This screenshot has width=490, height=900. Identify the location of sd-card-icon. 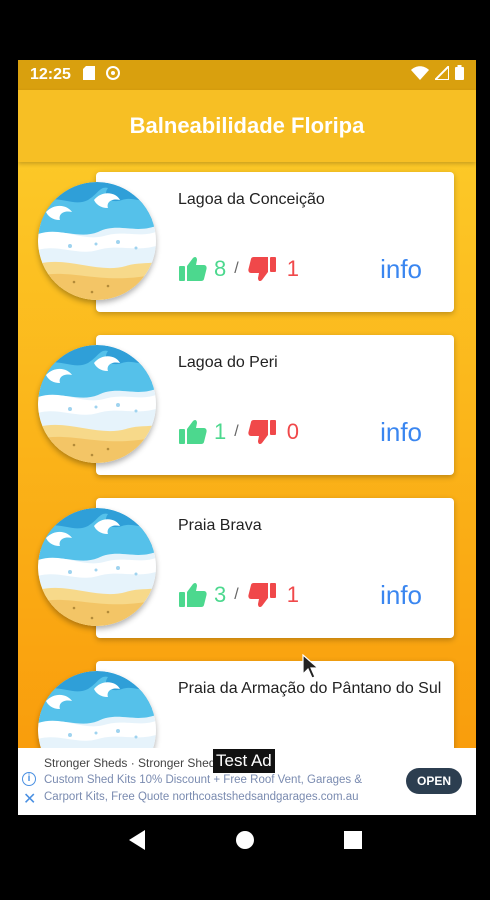
(88, 75).